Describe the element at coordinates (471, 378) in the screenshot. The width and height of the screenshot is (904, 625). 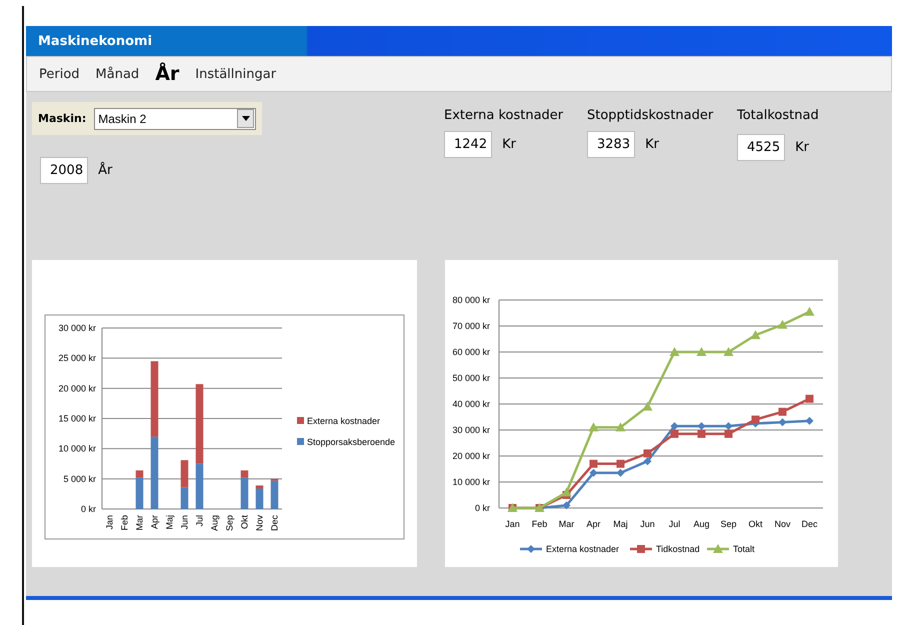
I see `axis-label: 50 000 kr` at that location.